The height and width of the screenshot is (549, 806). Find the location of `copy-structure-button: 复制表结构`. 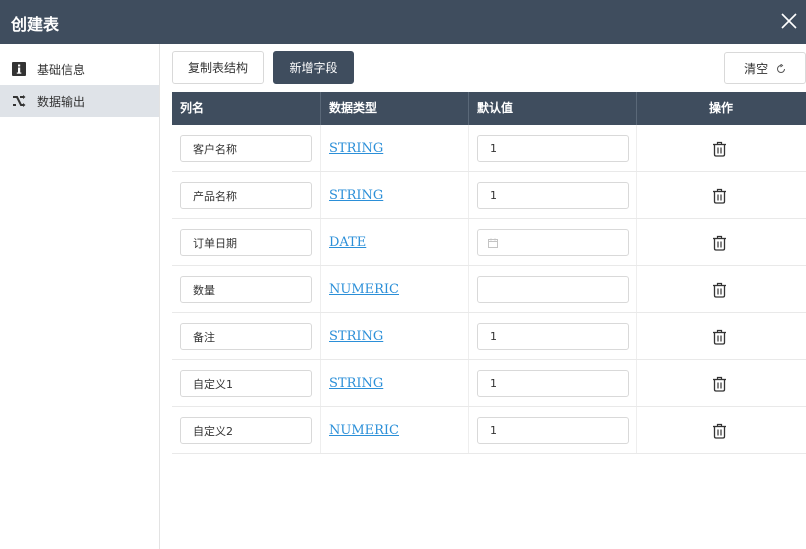

copy-structure-button: 复制表结构 is located at coordinates (218, 67).